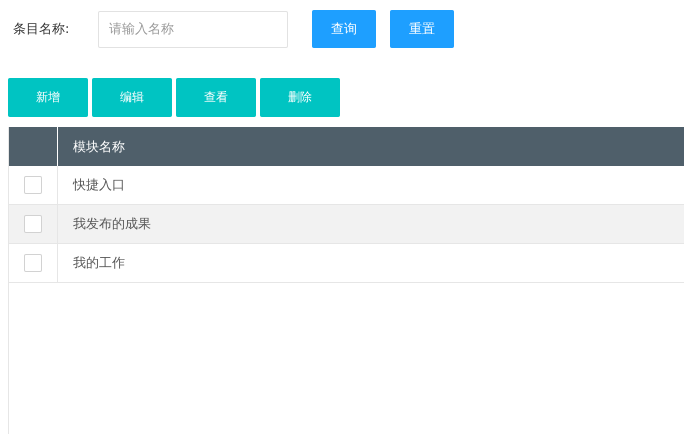  What do you see at coordinates (132, 97) in the screenshot?
I see `edit-button: 编辑` at bounding box center [132, 97].